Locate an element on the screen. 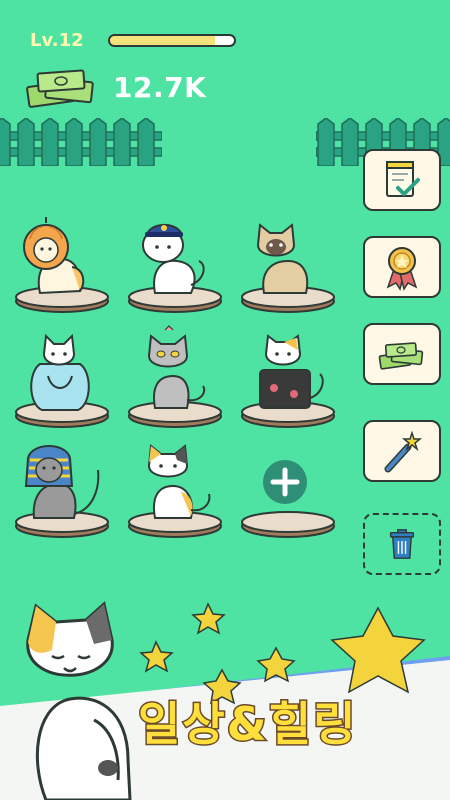 This screenshot has width=450, height=800. trash-icon is located at coordinates (402, 544).